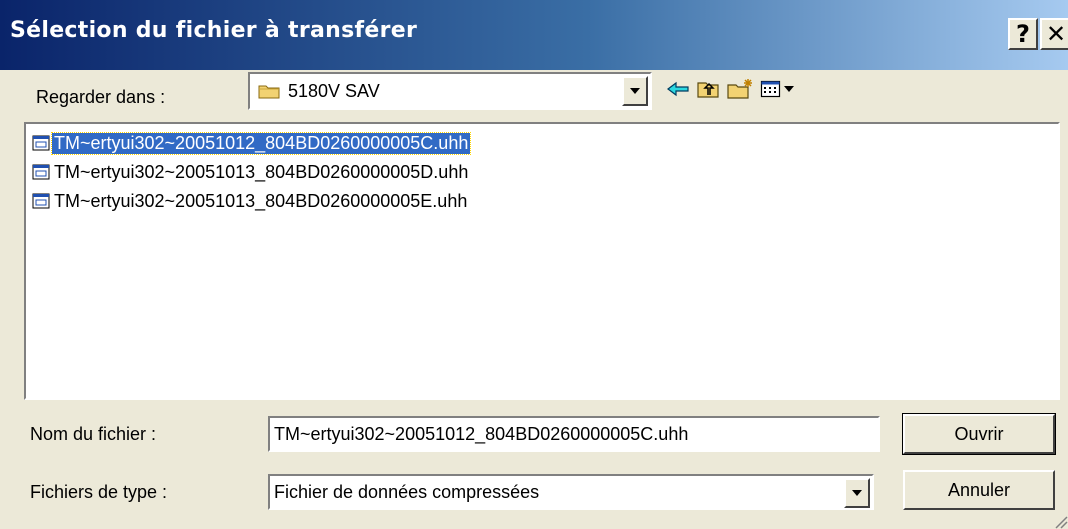 This screenshot has width=1068, height=529. I want to click on filetype-select: Fichier de données compressées, so click(571, 492).